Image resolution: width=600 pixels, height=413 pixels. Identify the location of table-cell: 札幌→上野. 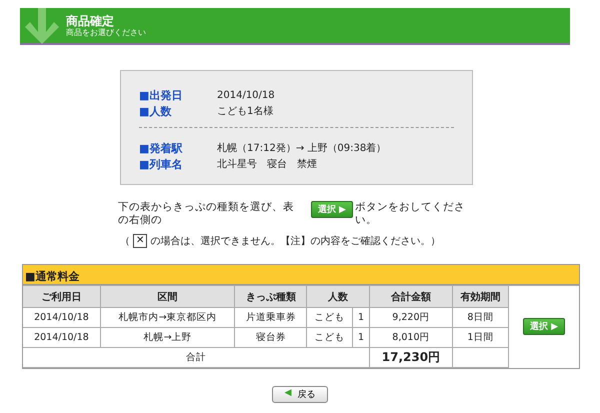
(167, 338).